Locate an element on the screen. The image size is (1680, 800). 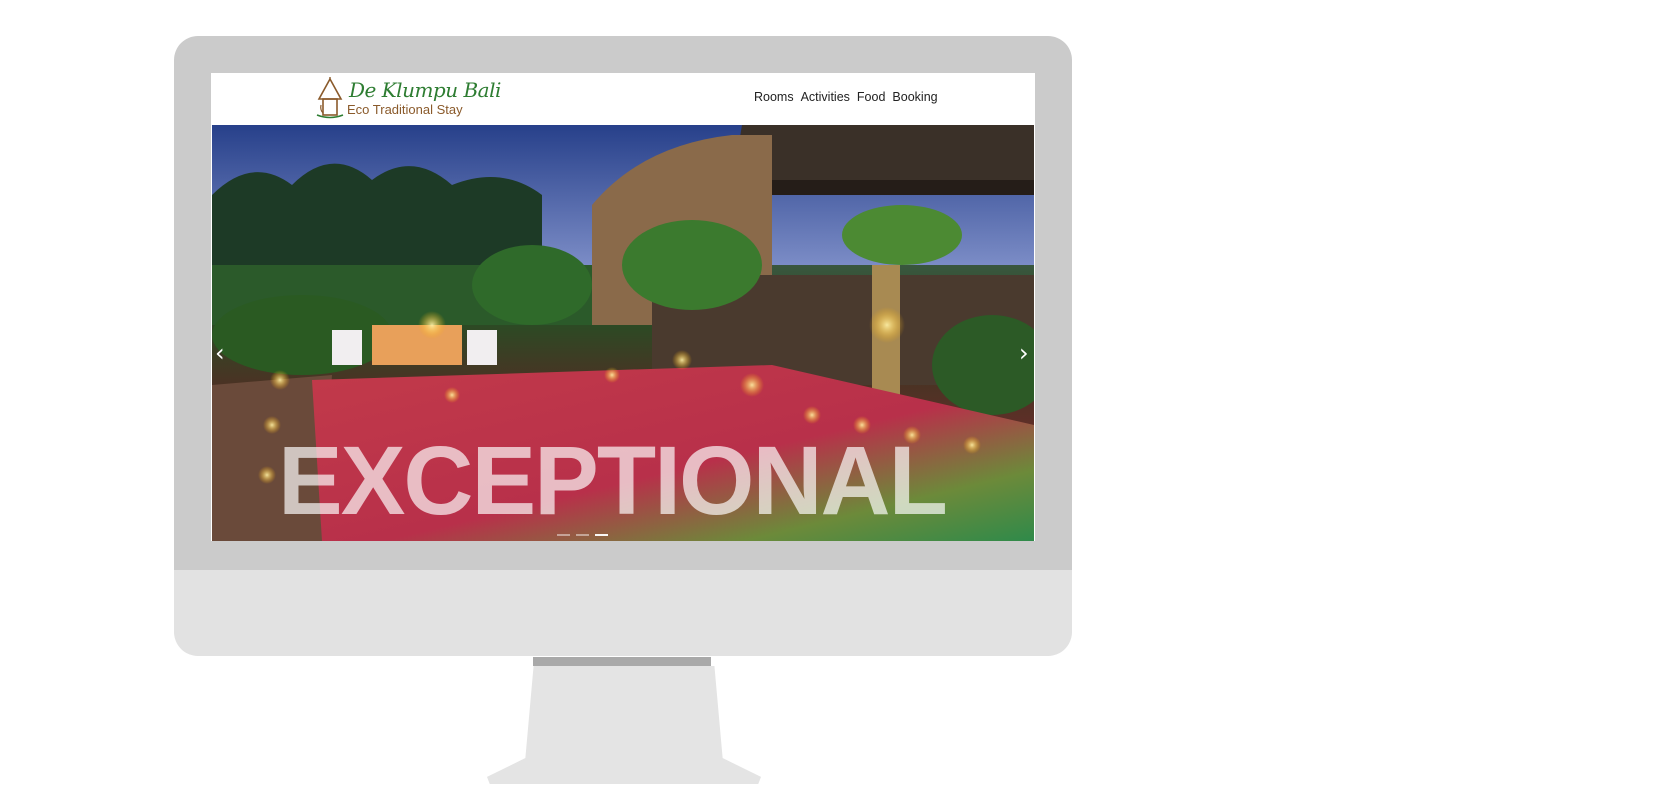
hut-icon is located at coordinates (330, 98).